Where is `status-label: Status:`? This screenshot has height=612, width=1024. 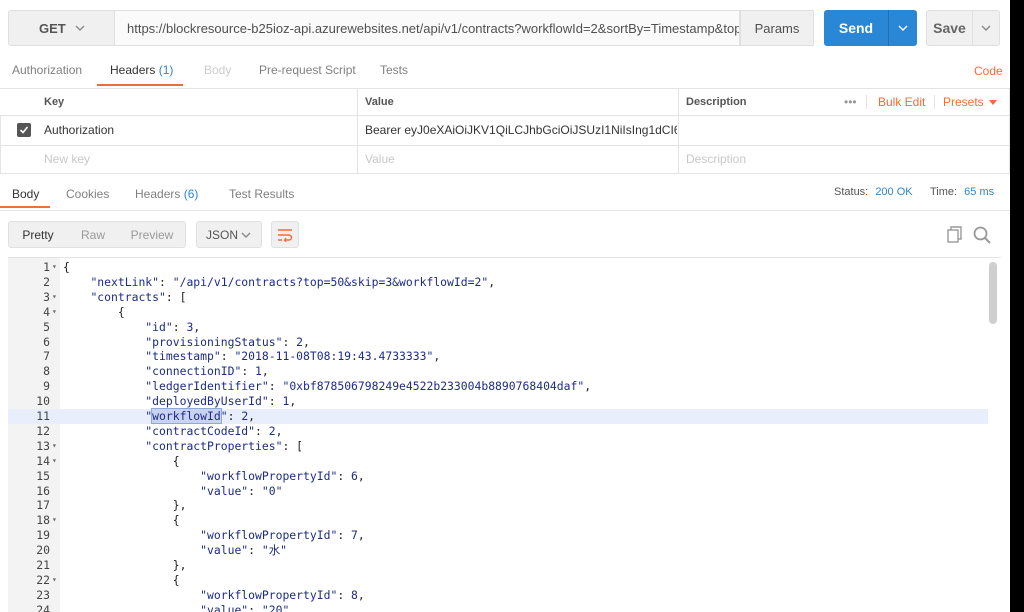 status-label: Status: is located at coordinates (851, 192).